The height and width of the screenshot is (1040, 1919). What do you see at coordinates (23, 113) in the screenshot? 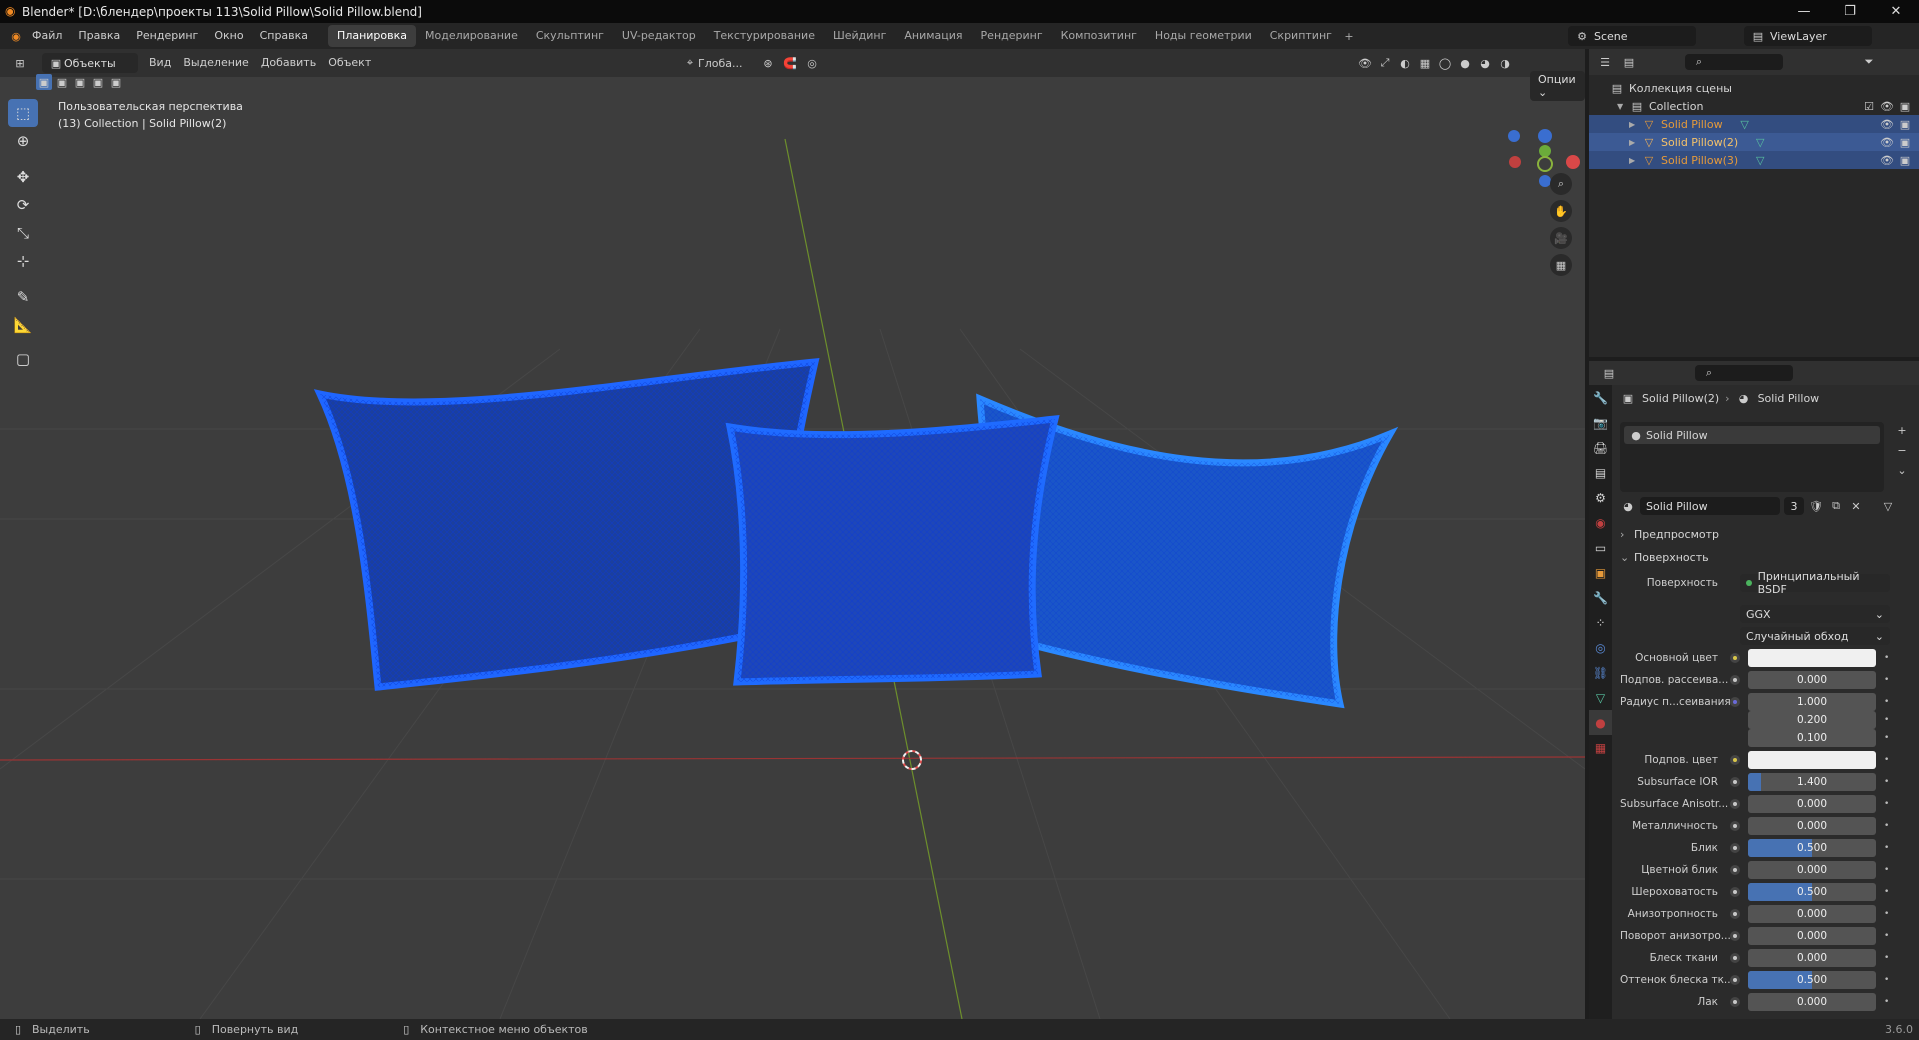
I see `select-box-tool: ⬚` at bounding box center [23, 113].